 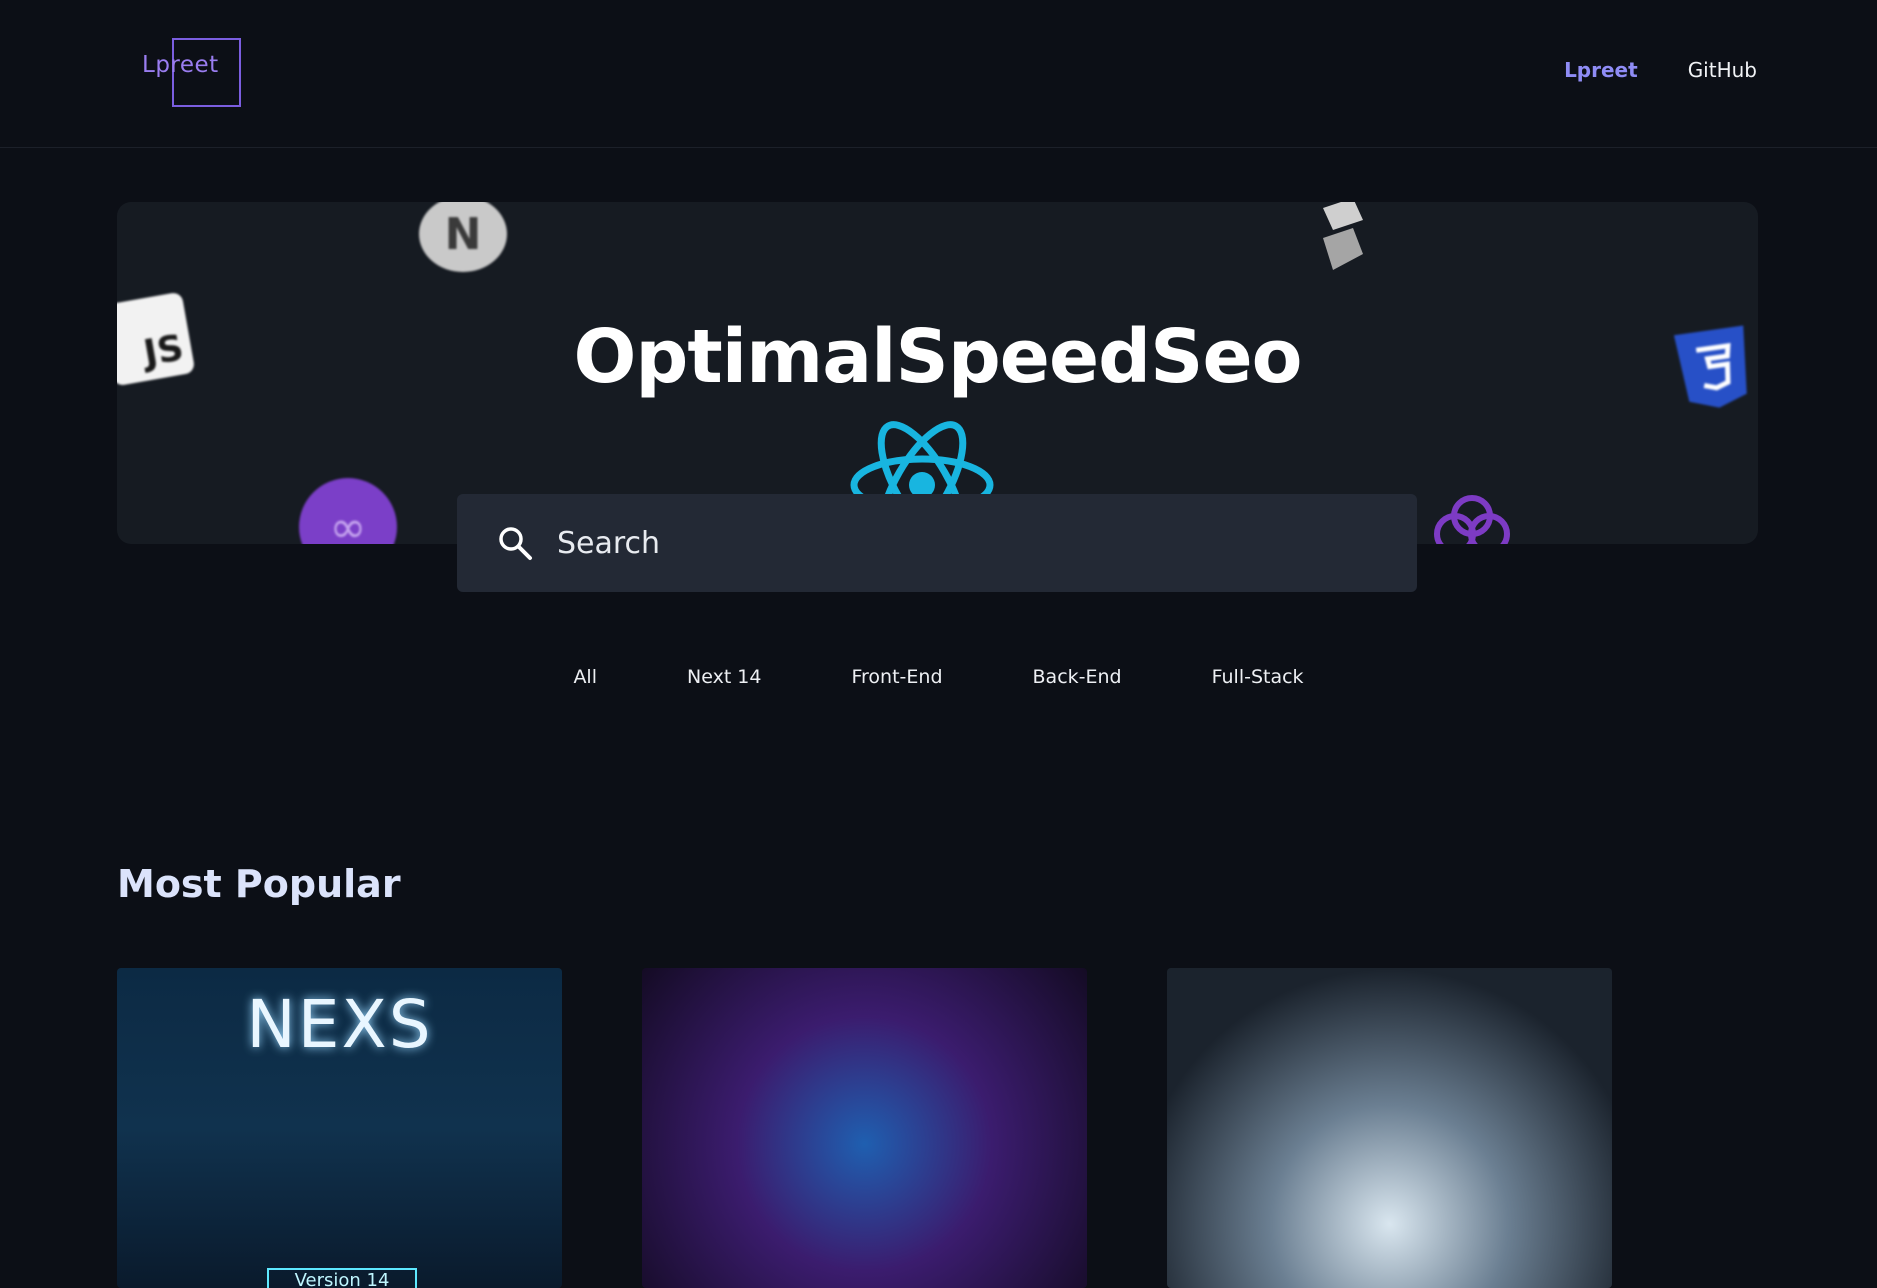 I want to click on filter-full-stack: Full-Stack, so click(x=1258, y=677).